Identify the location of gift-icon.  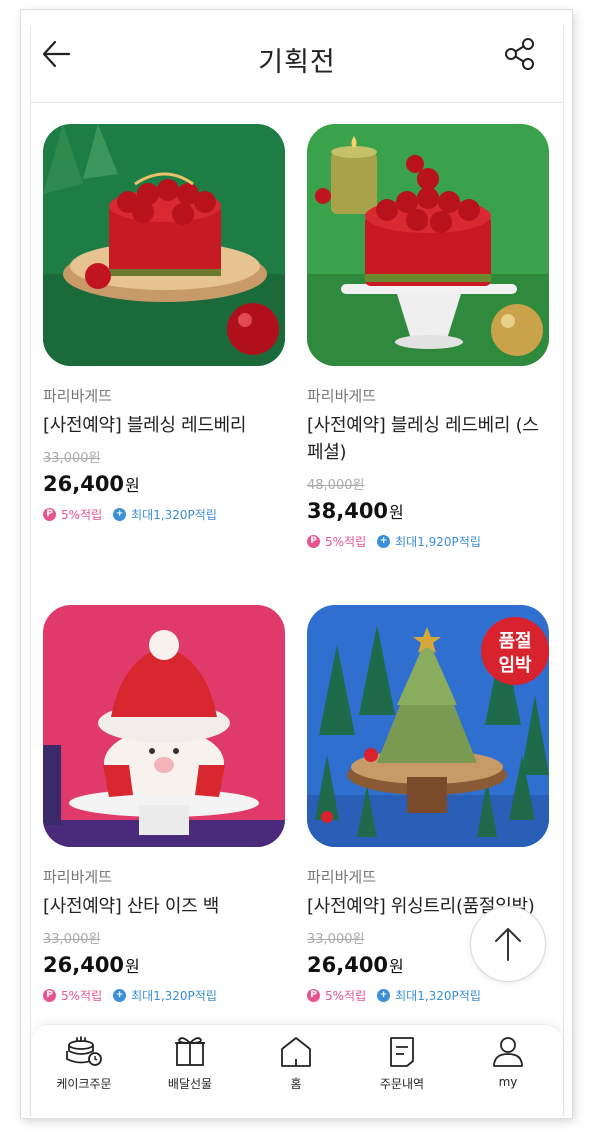
(190, 1051).